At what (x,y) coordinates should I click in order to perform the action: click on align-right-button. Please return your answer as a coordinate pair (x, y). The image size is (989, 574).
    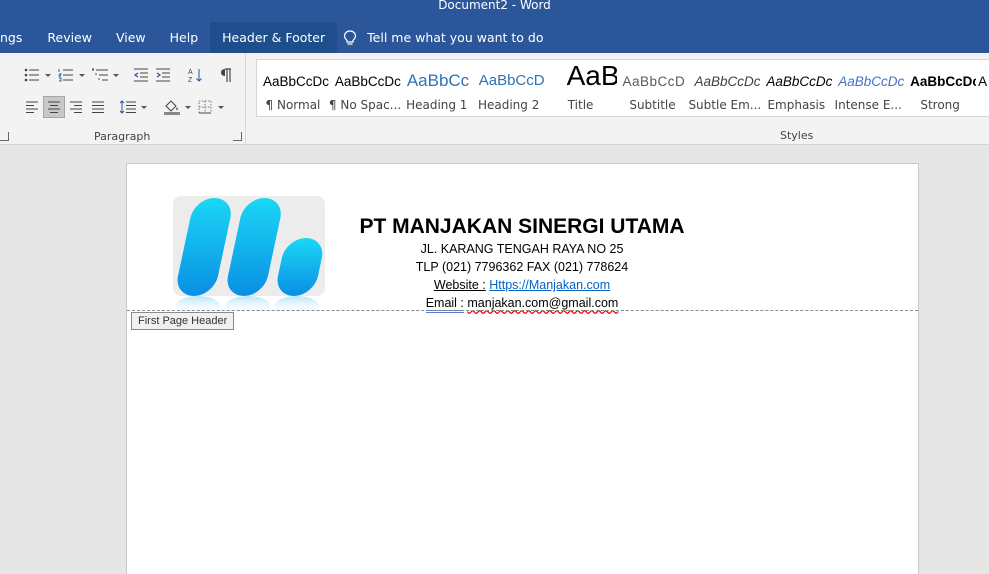
    Looking at the image, I should click on (76, 107).